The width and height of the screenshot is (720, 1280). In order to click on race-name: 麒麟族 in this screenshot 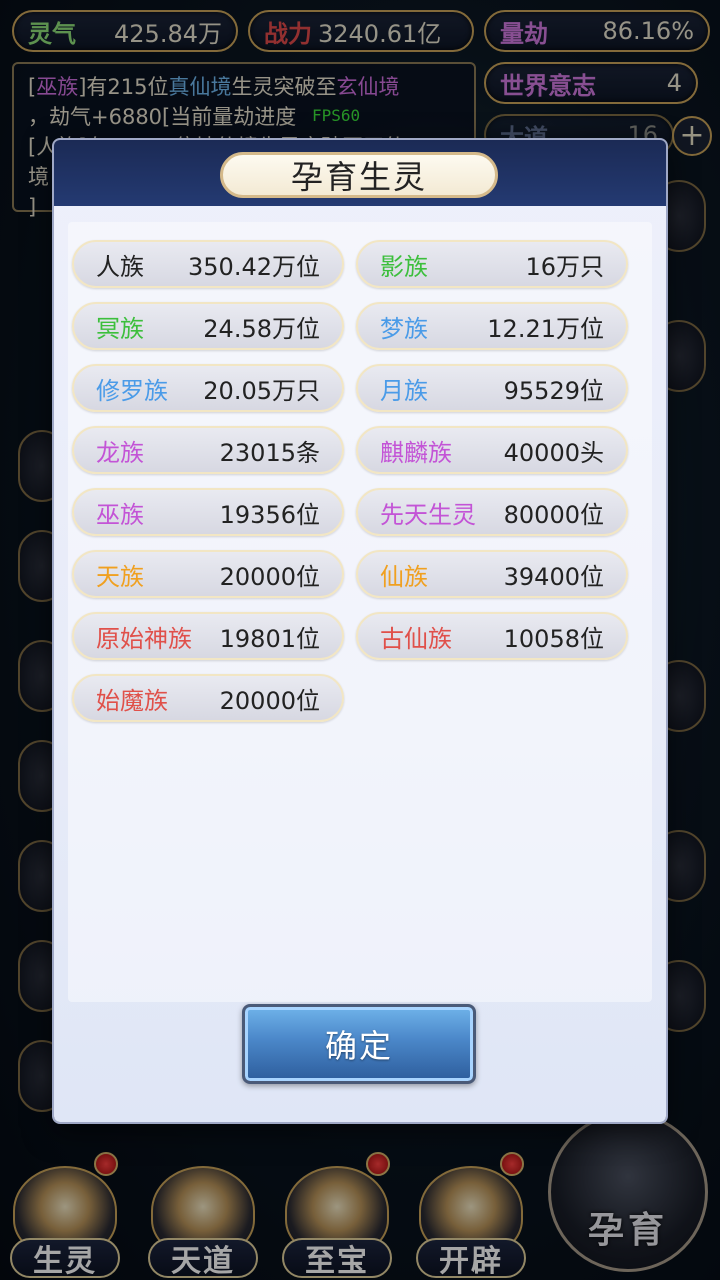, I will do `click(416, 452)`.